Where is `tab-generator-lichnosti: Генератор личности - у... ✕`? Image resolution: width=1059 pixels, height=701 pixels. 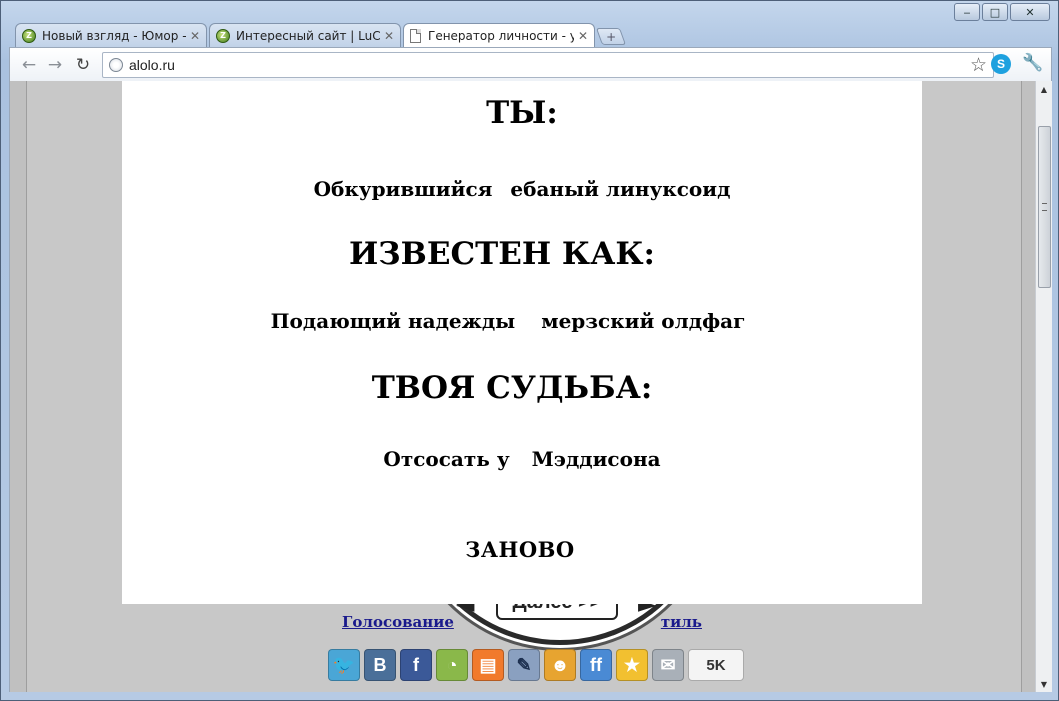
tab-generator-lichnosti: Генератор личности - у... ✕ is located at coordinates (499, 35).